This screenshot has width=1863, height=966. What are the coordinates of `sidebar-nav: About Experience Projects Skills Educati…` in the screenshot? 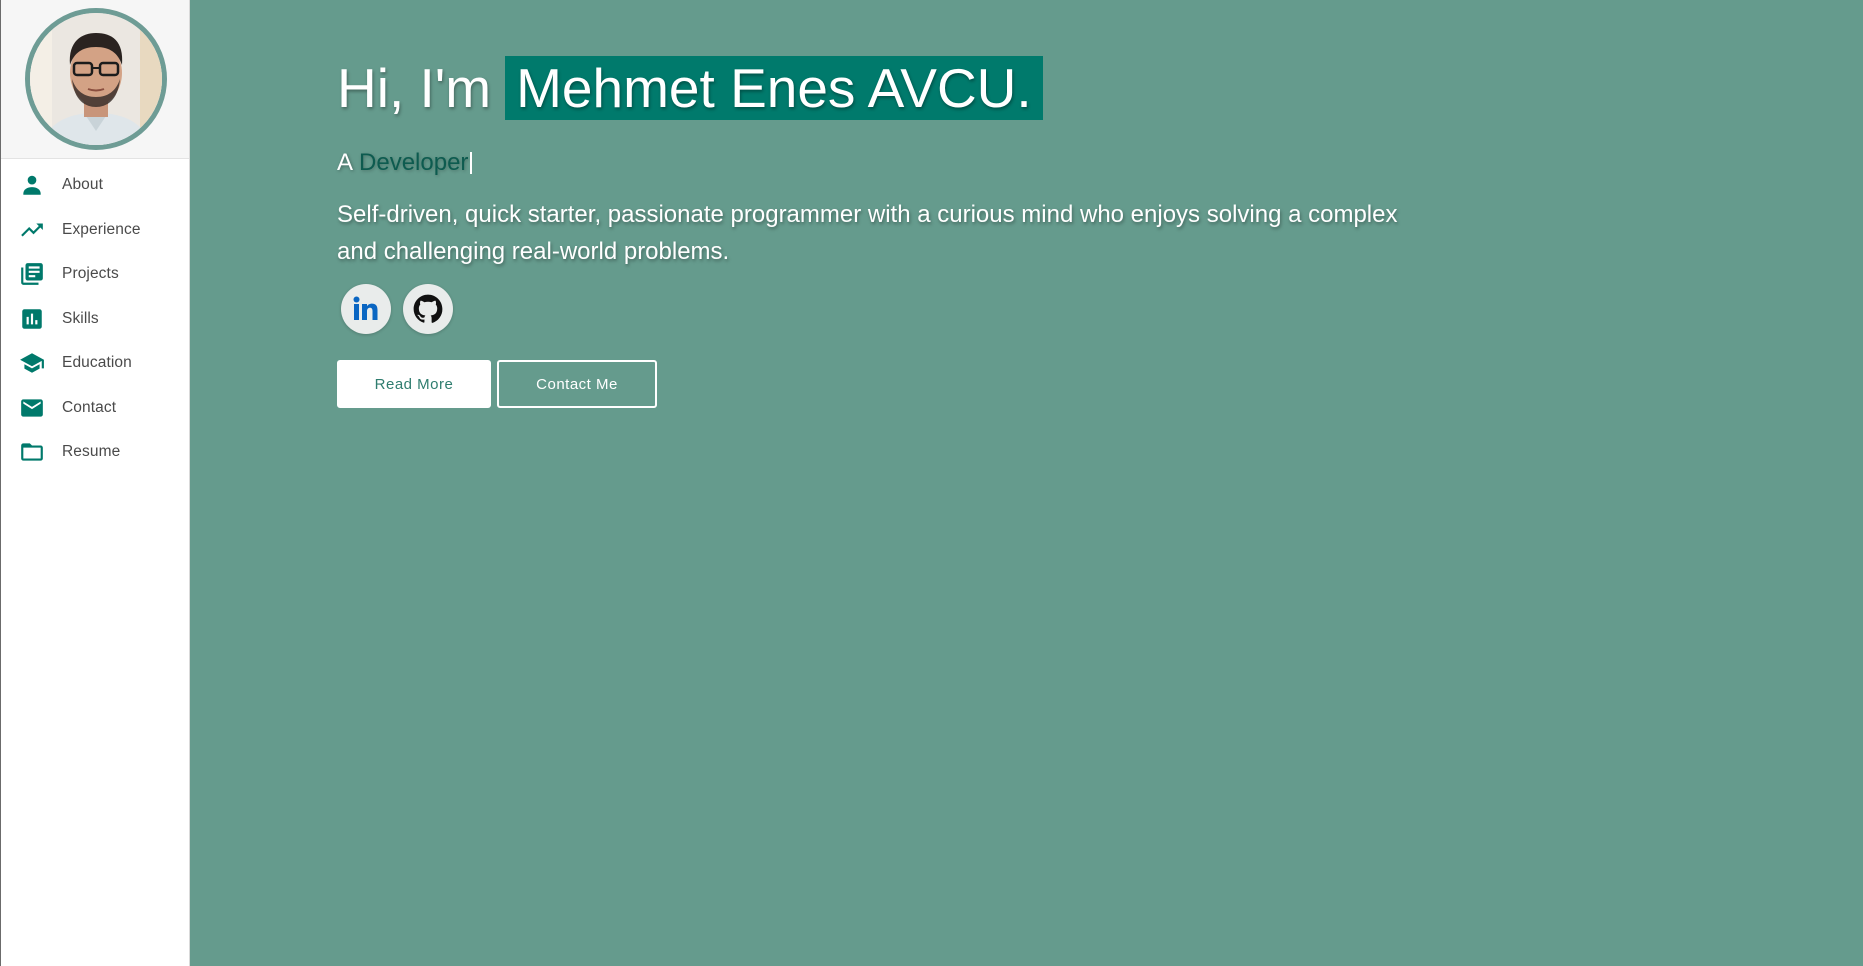 It's located at (95, 317).